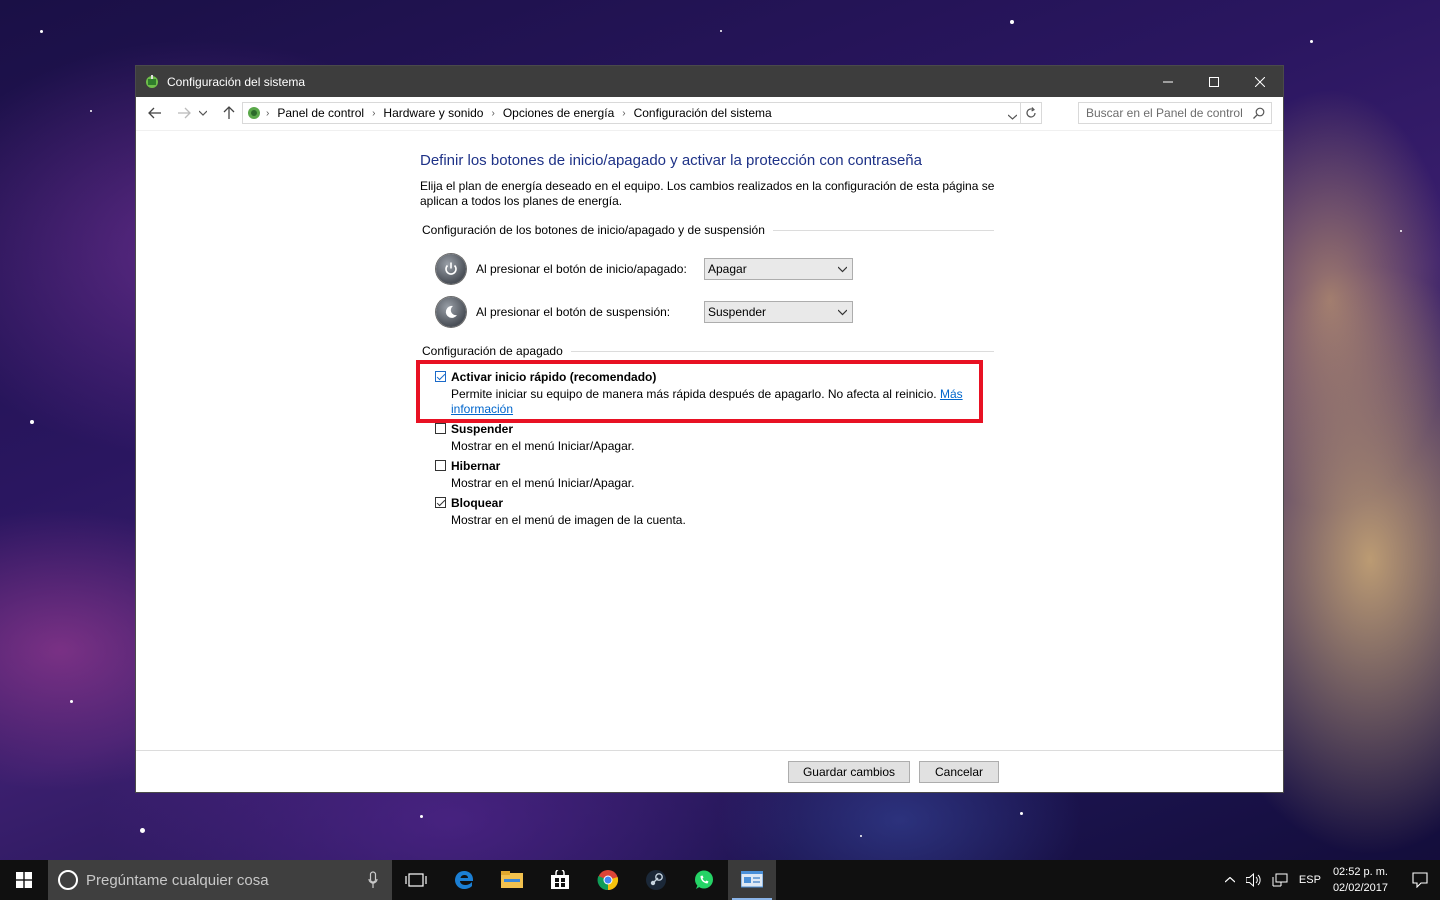 The width and height of the screenshot is (1440, 900). I want to click on whatsapp-icon, so click(704, 879).